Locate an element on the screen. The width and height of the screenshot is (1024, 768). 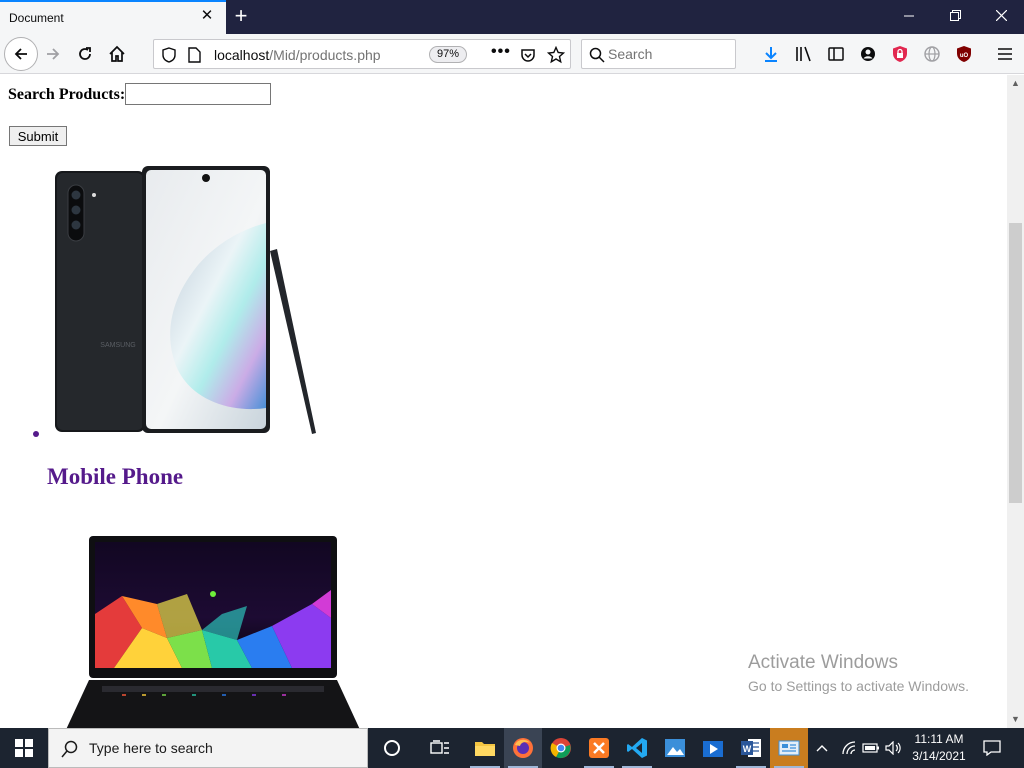
library-icon is located at coordinates (803, 54).